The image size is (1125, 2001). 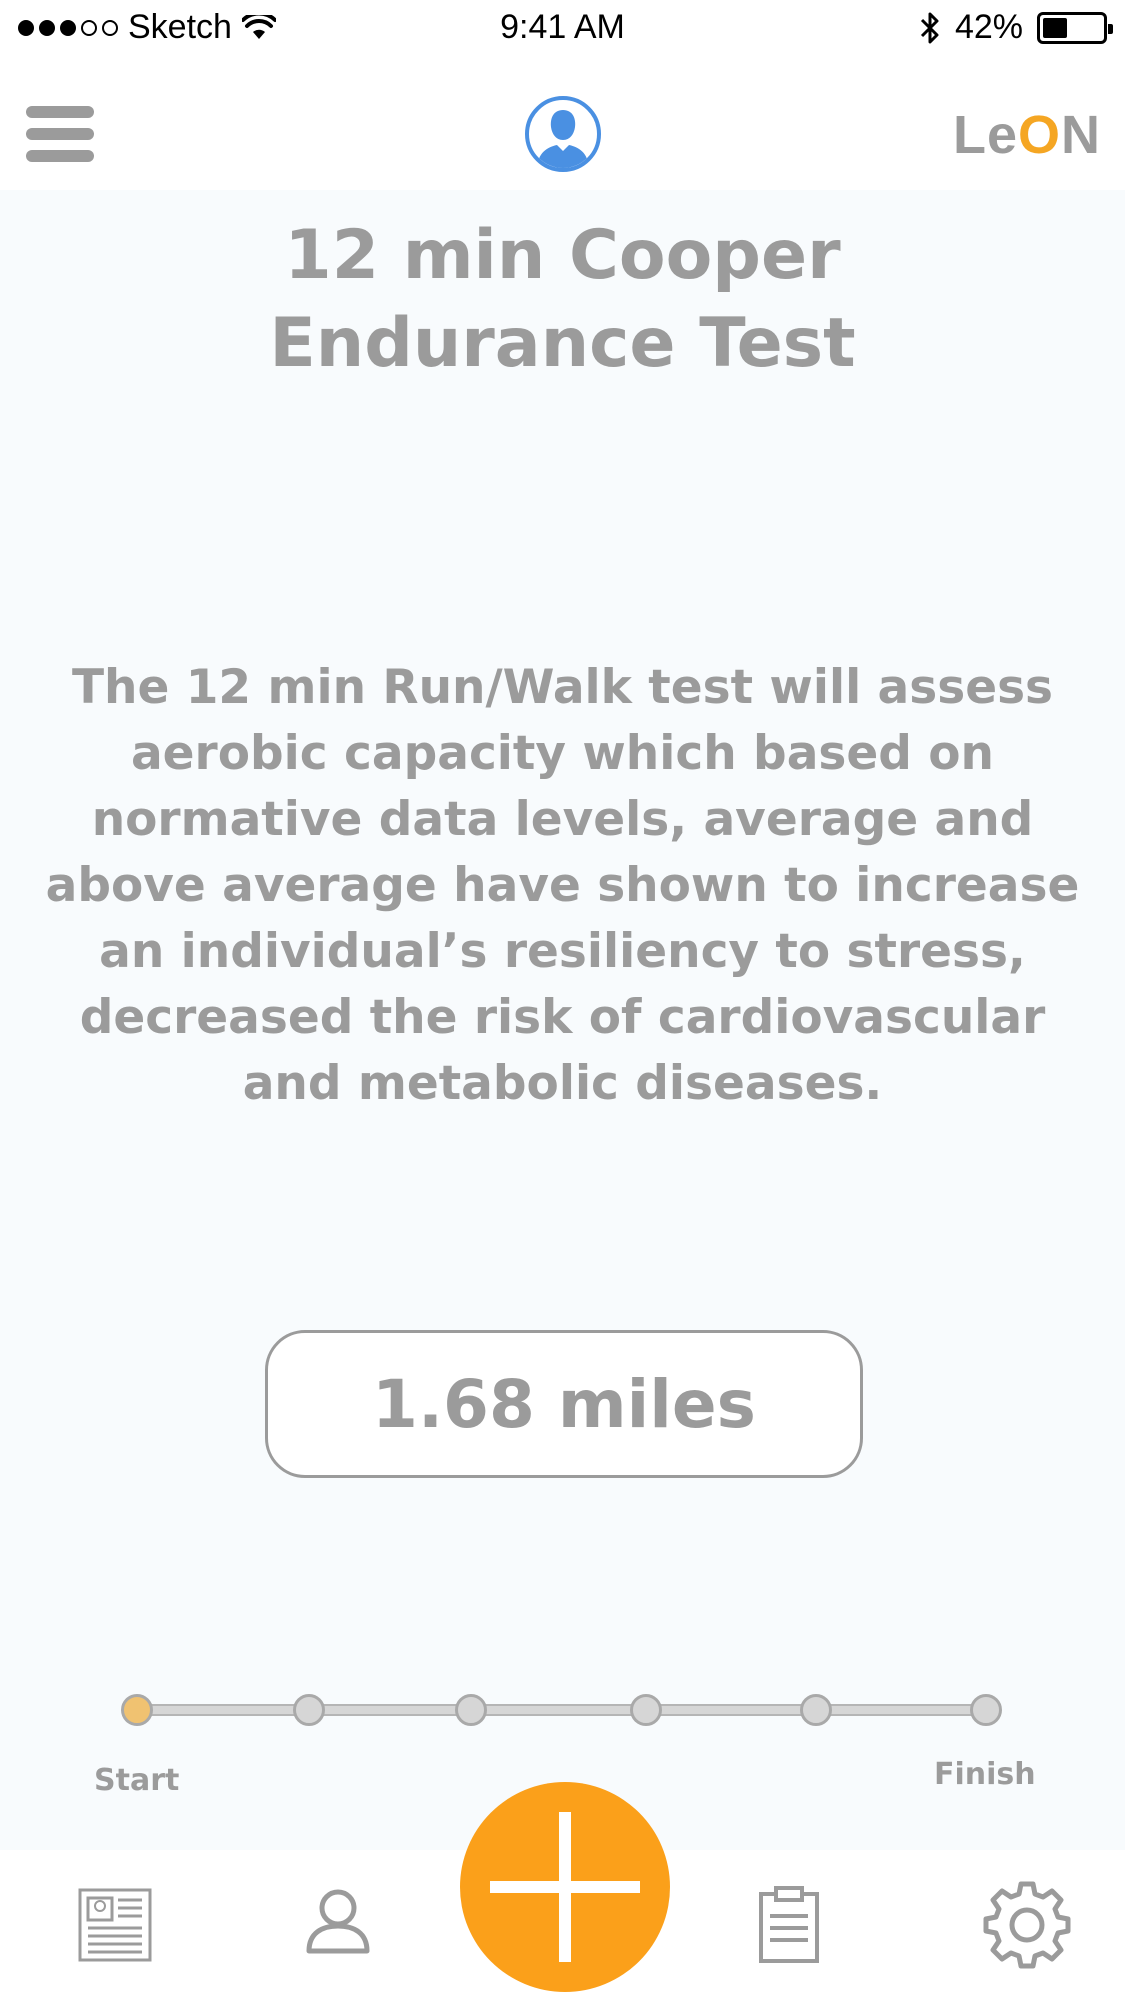 I want to click on app-header: LeON, so click(x=562, y=125).